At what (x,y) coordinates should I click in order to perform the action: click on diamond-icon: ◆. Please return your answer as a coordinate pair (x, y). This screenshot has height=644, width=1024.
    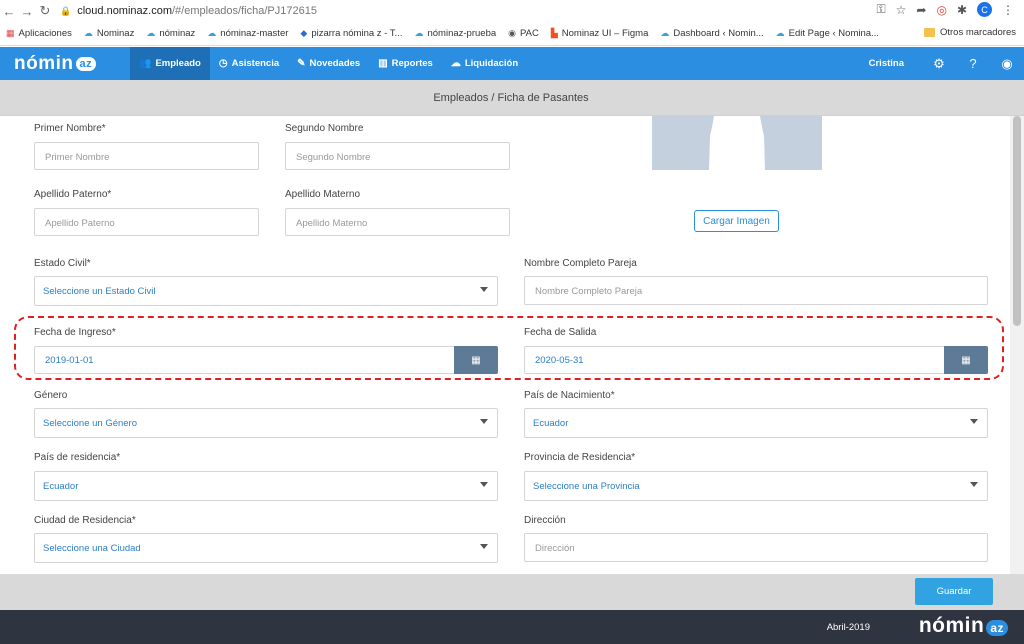
    Looking at the image, I should click on (304, 33).